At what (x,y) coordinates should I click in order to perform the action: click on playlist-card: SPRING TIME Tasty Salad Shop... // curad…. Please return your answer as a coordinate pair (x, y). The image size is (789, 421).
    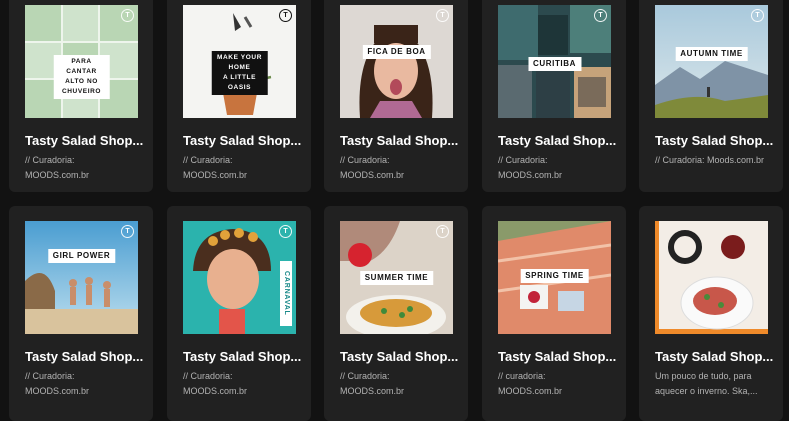
    Looking at the image, I should click on (554, 313).